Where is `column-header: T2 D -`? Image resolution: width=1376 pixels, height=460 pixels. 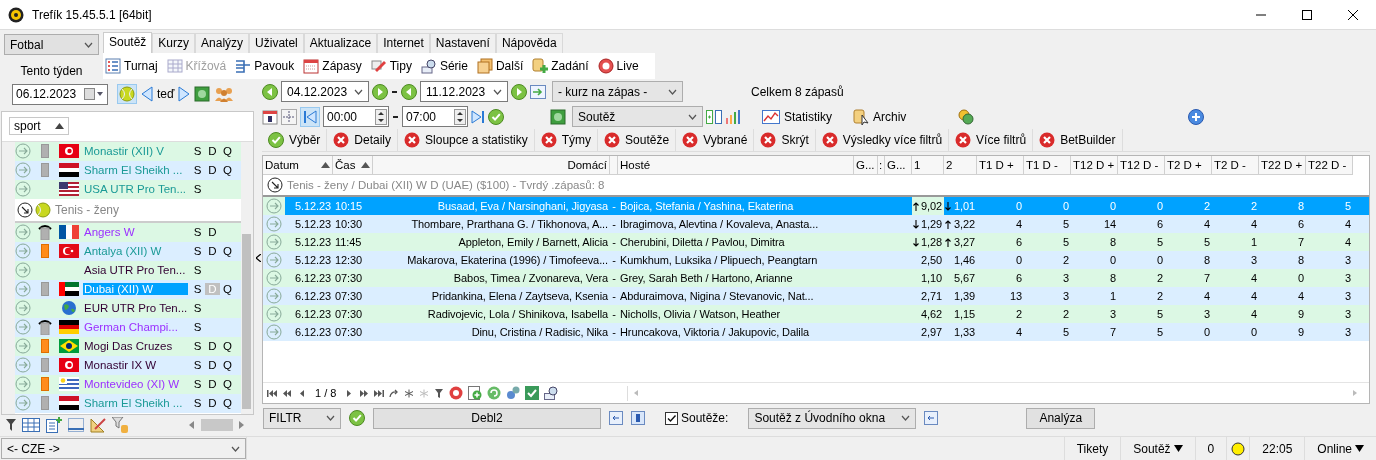 column-header: T2 D - is located at coordinates (1235, 166).